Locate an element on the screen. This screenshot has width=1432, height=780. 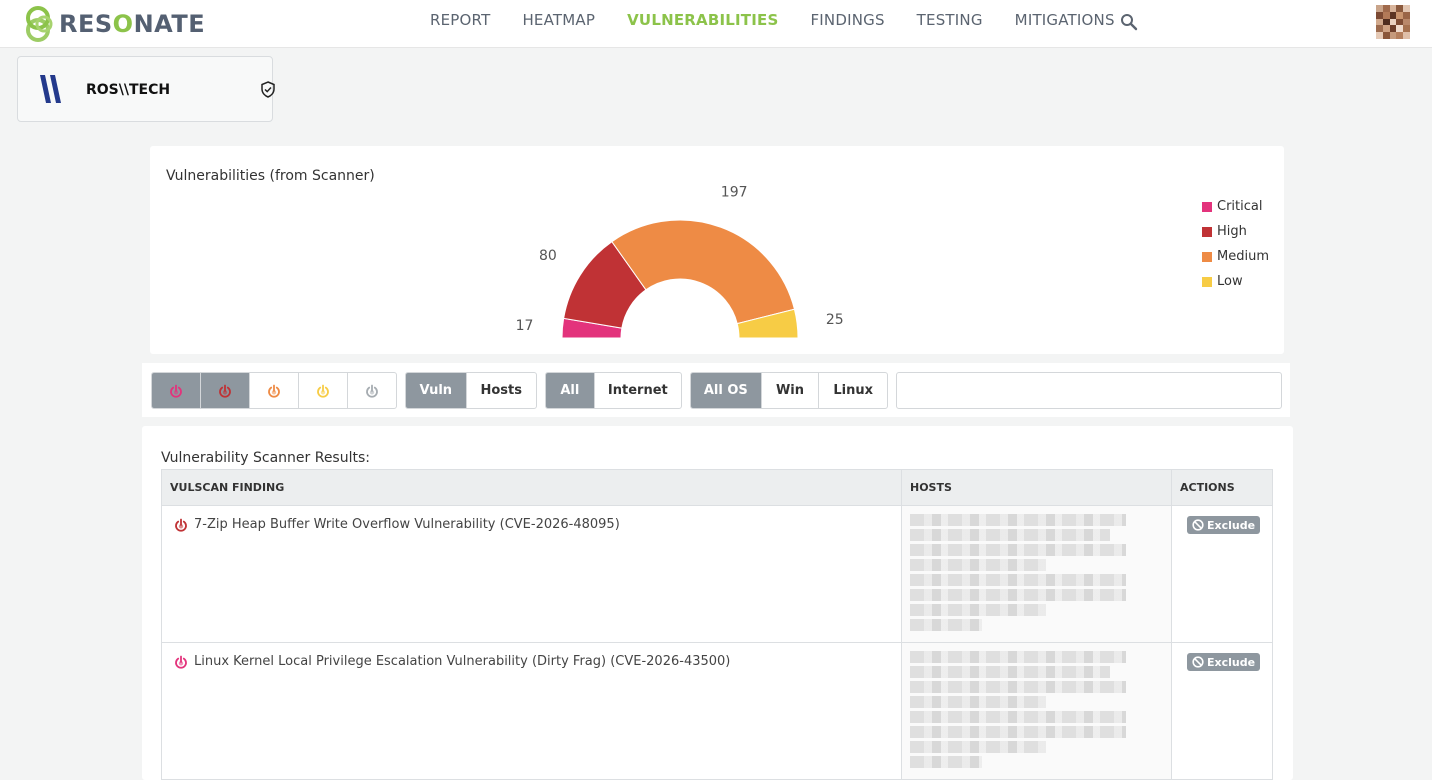
nav-findings: FINDINGS is located at coordinates (847, 20).